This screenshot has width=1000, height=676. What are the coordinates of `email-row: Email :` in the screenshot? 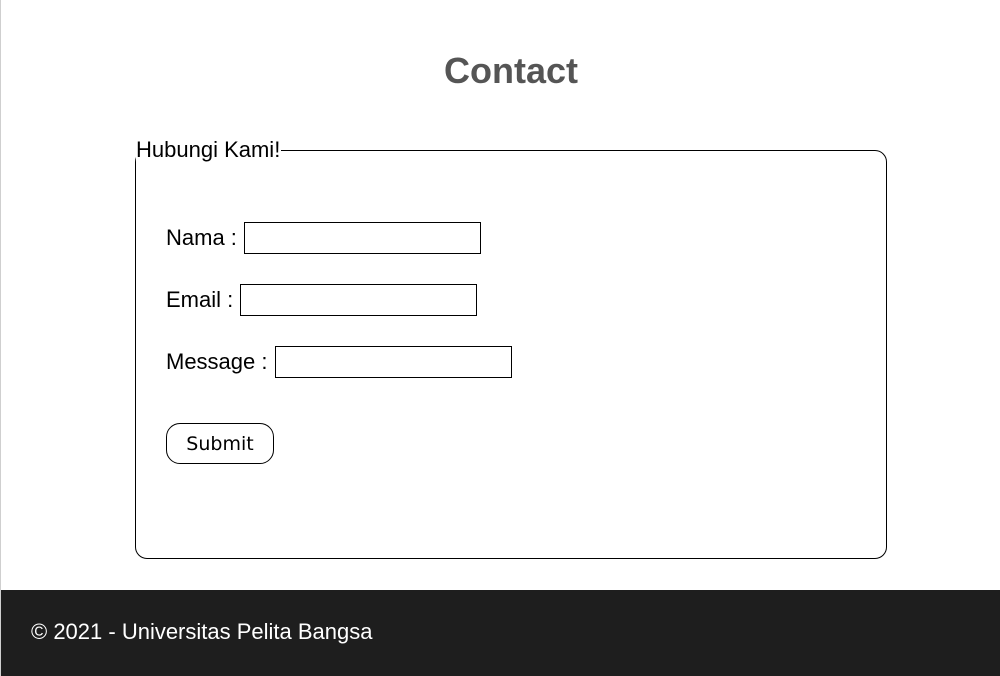 It's located at (322, 300).